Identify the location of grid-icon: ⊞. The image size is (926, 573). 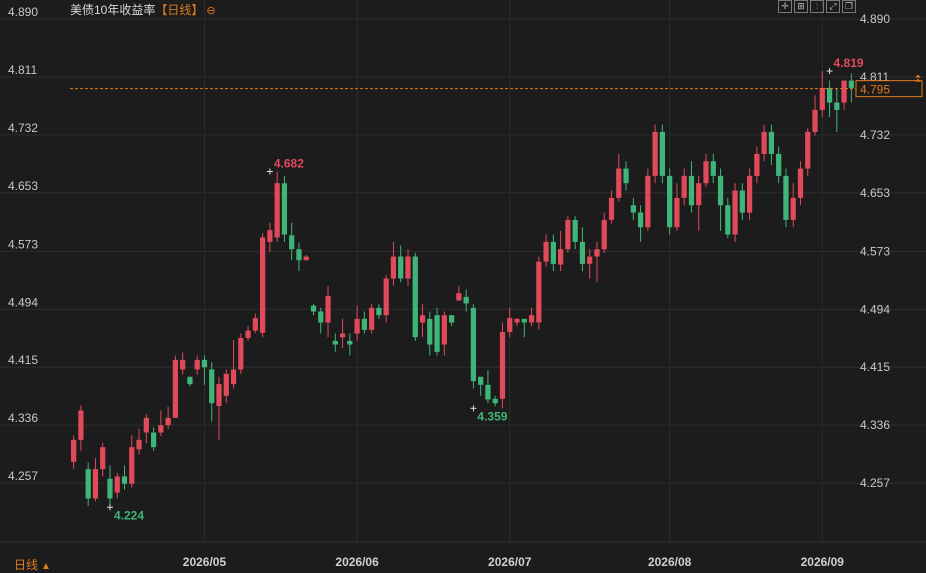
(801, 6).